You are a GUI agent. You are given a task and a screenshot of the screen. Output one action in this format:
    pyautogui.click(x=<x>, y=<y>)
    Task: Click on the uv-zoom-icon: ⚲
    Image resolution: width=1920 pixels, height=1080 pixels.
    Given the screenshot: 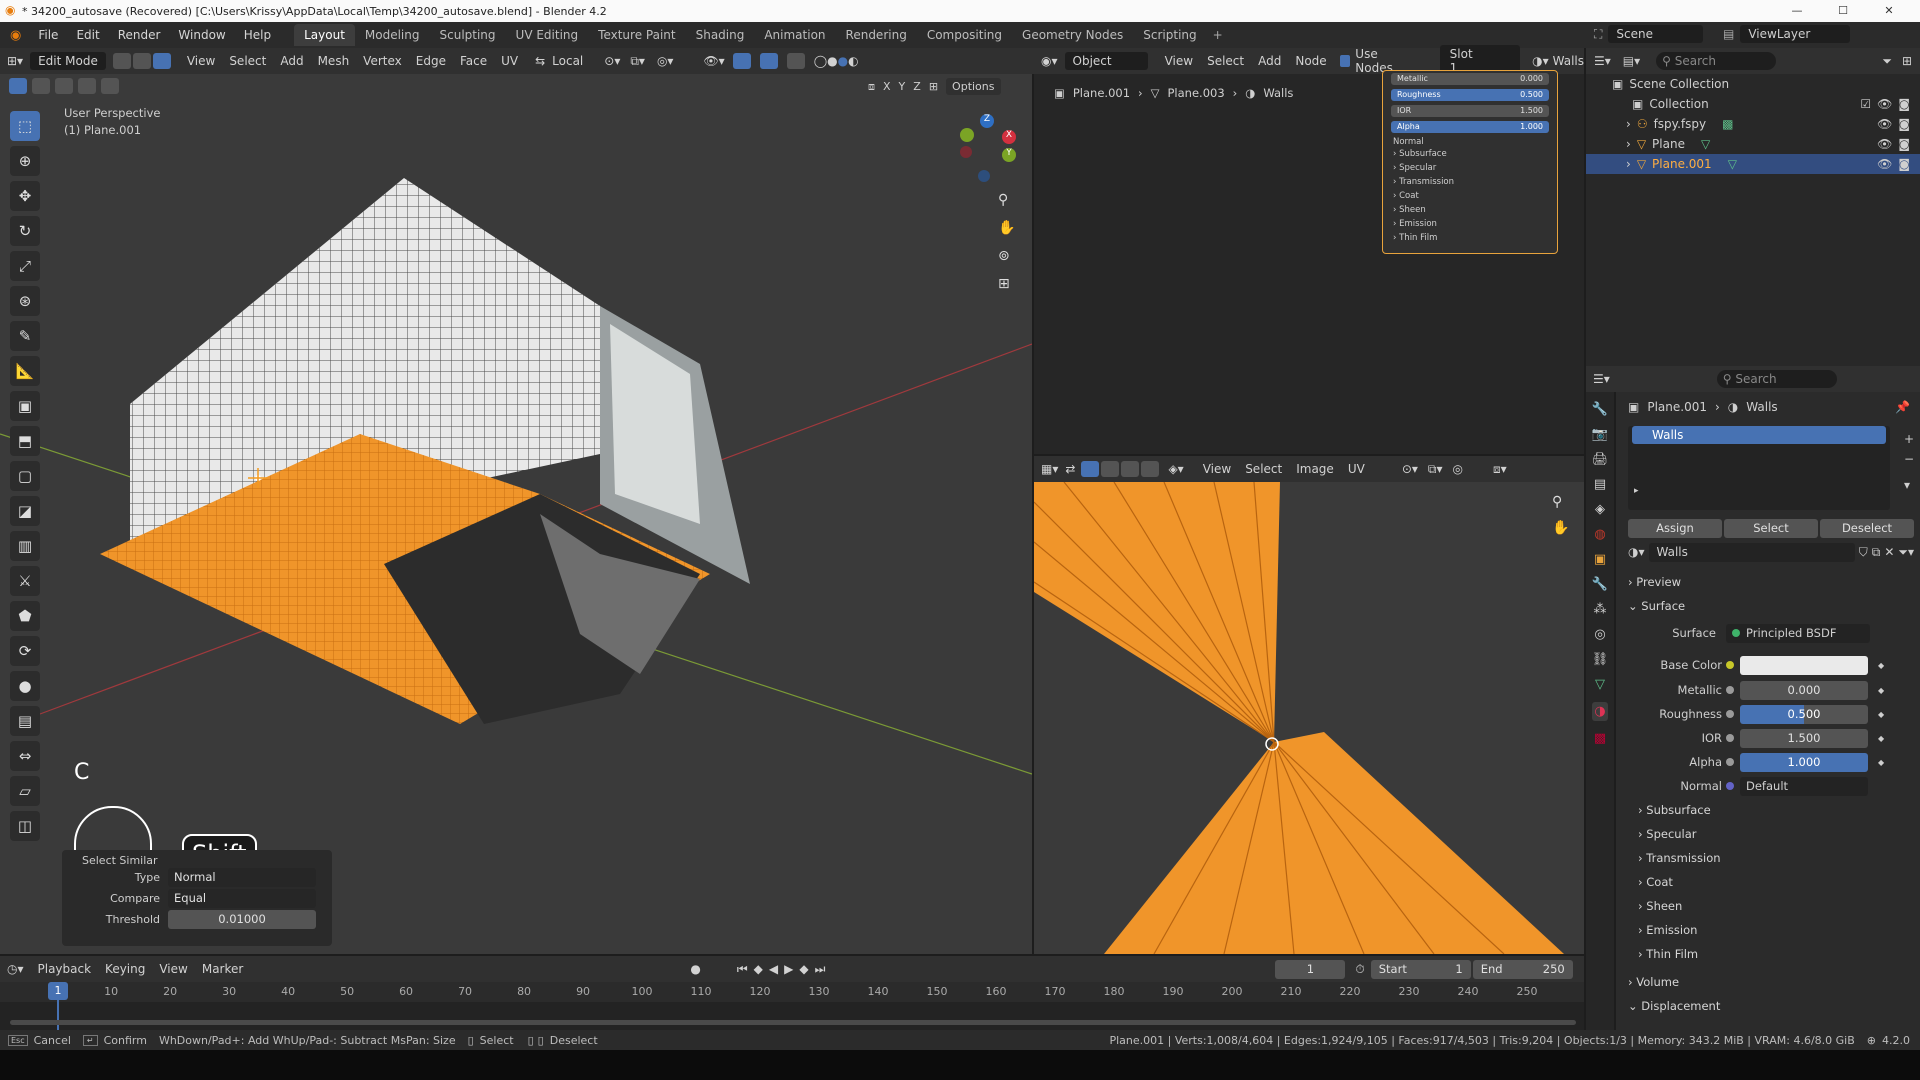 What is the action you would take?
    pyautogui.click(x=1560, y=502)
    